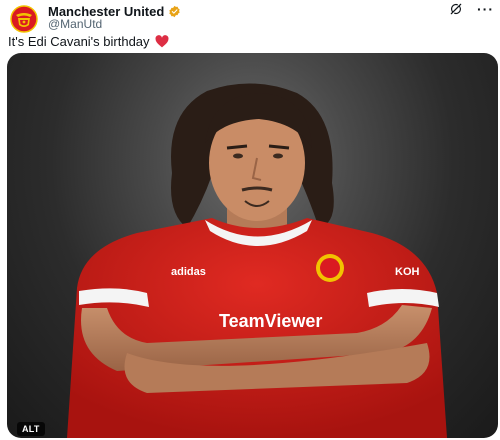 This screenshot has height=440, width=500. I want to click on tweet-text: It's Edi Cavani's birthday, so click(79, 41).